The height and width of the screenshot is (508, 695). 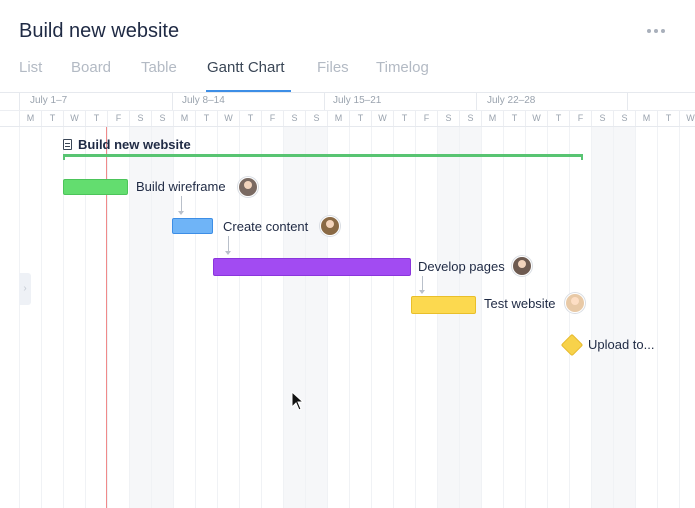 What do you see at coordinates (347, 92) in the screenshot?
I see `header-divider` at bounding box center [347, 92].